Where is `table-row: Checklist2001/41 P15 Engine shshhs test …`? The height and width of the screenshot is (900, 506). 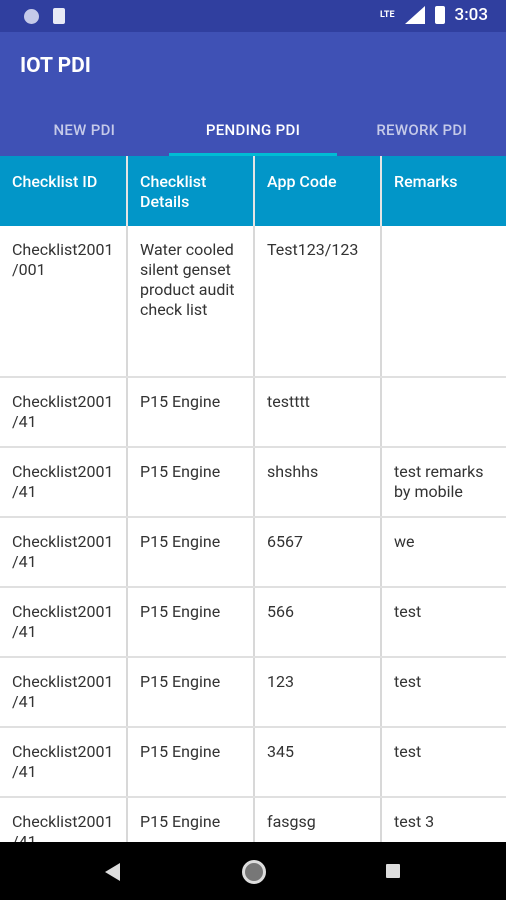 table-row: Checklist2001/41 P15 Engine shshhs test … is located at coordinates (253, 482).